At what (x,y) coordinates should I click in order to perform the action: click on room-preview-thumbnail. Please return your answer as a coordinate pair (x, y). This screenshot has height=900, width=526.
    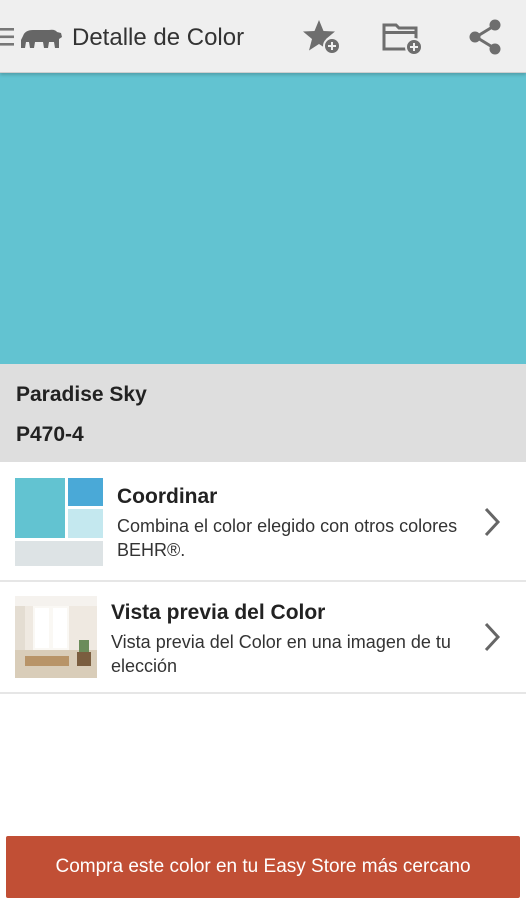
    Looking at the image, I should click on (56, 637).